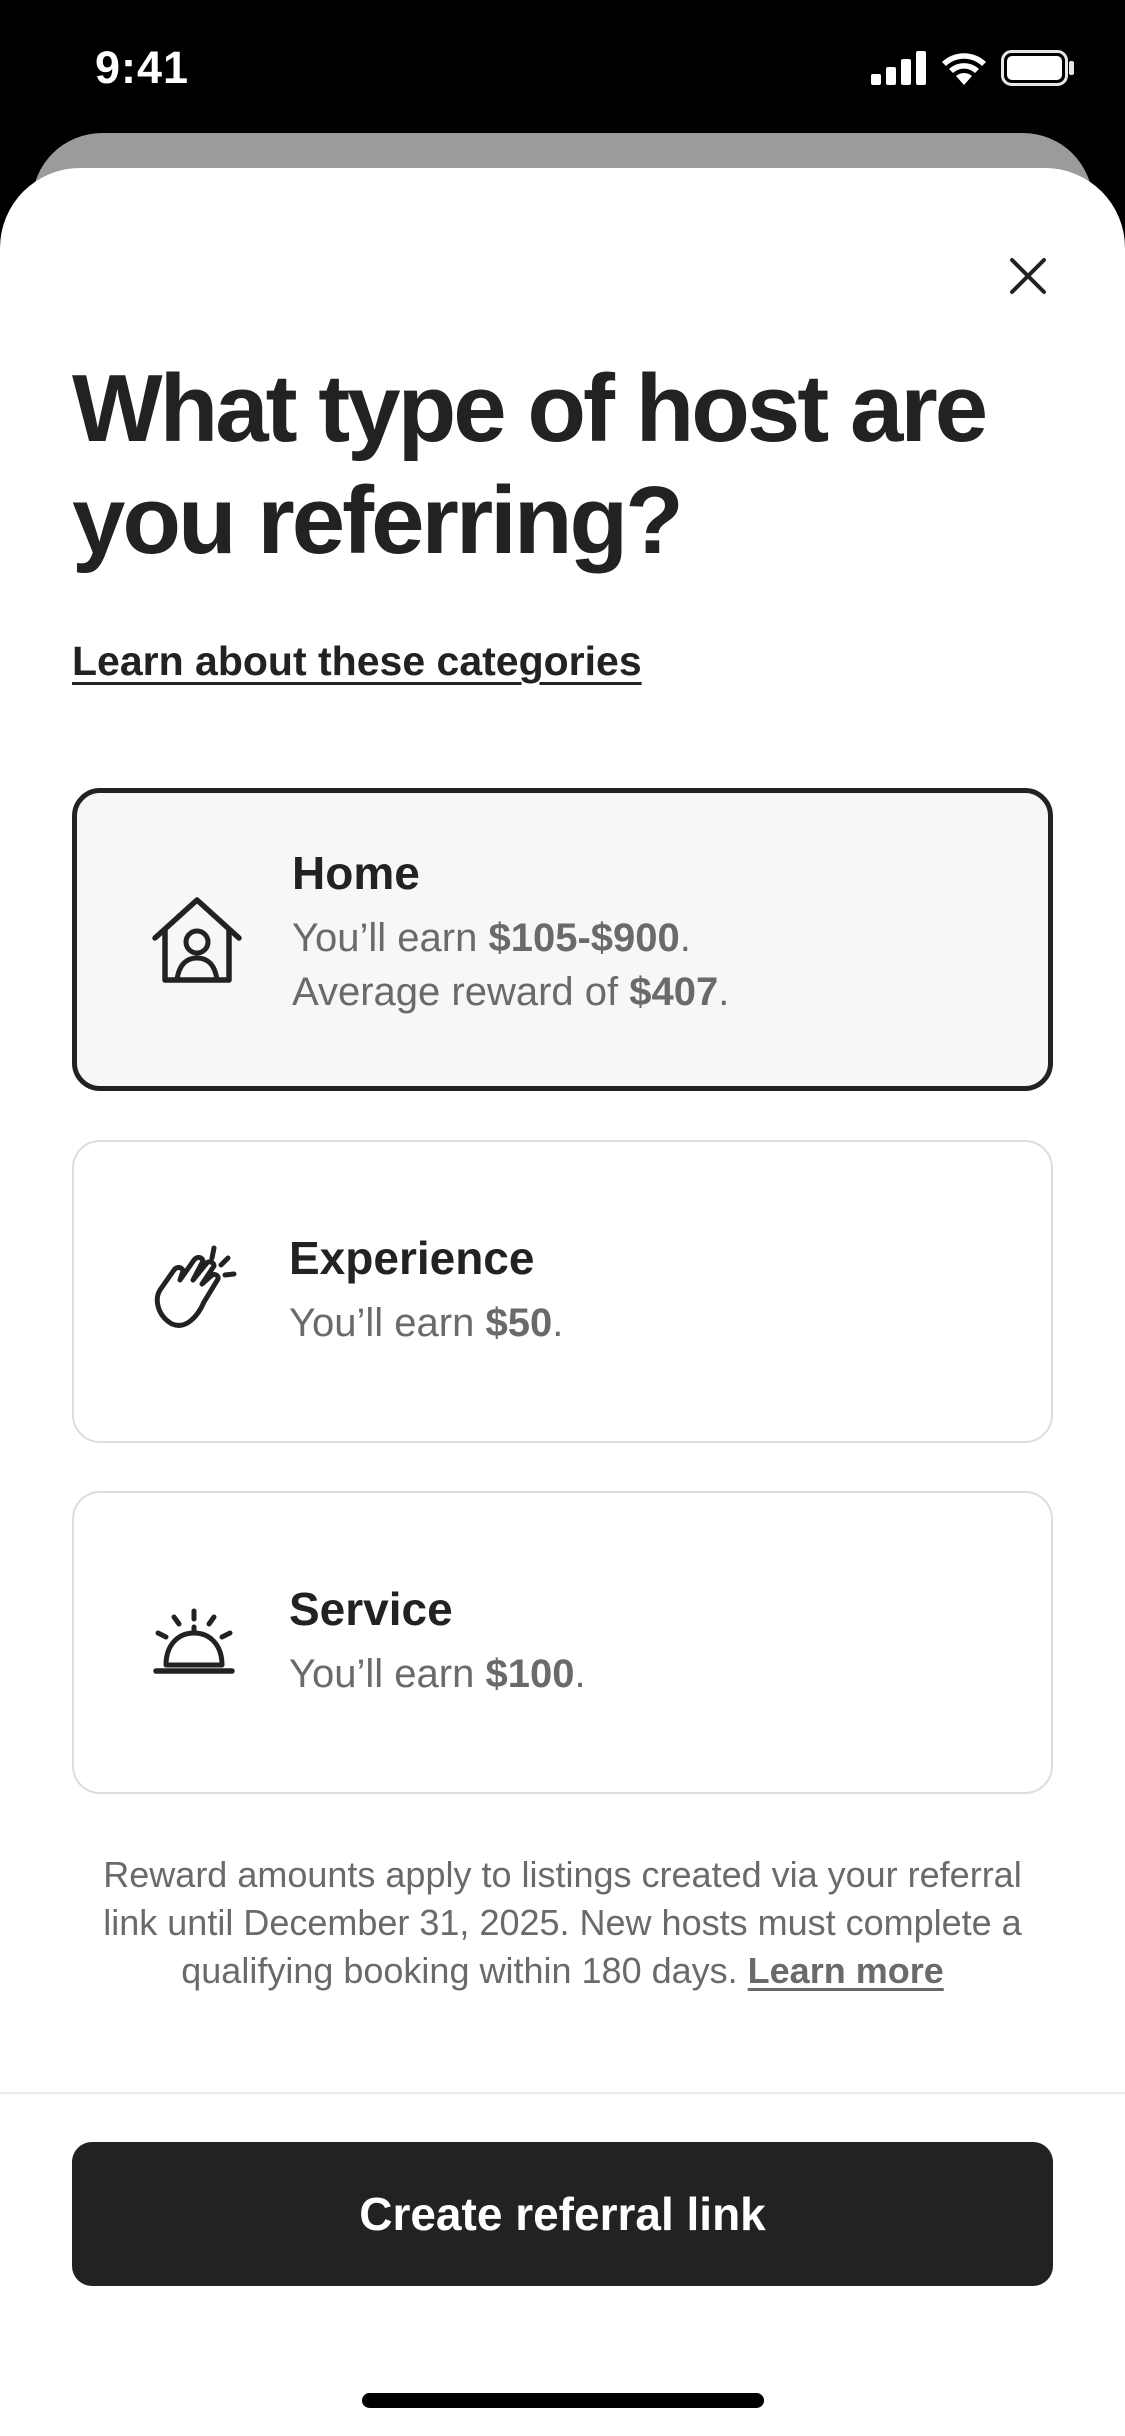  What do you see at coordinates (584, 938) in the screenshot?
I see `earn-amount: $105-$900` at bounding box center [584, 938].